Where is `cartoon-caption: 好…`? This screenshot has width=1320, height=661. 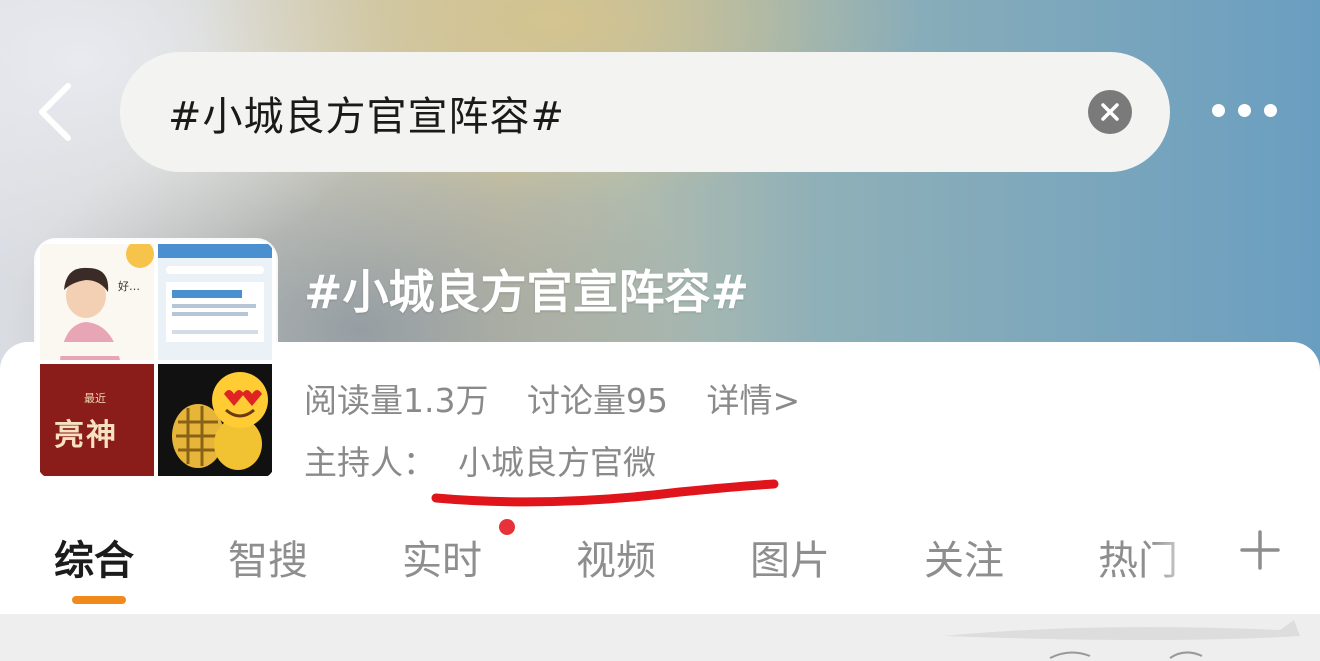 cartoon-caption: 好… is located at coordinates (129, 286).